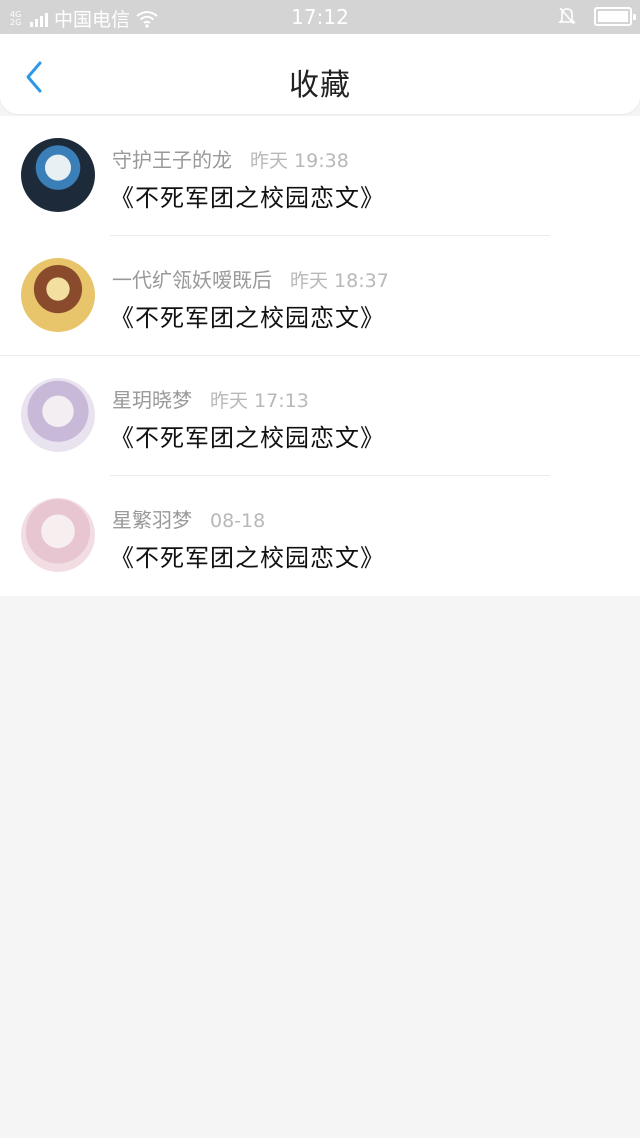 The width and height of the screenshot is (640, 1138). Describe the element at coordinates (259, 401) in the screenshot. I see `timestamp: 昨天 17:13` at that location.